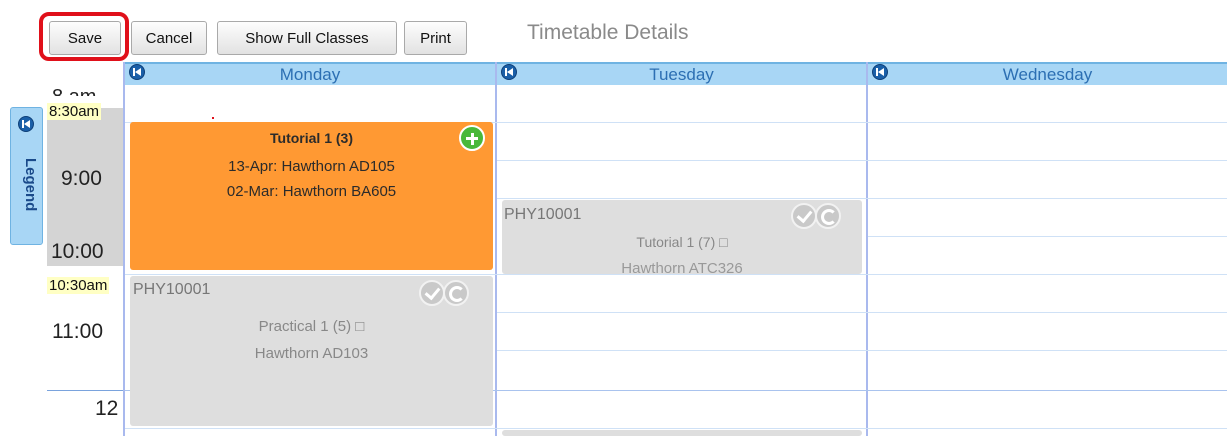 The image size is (1227, 436). Describe the element at coordinates (310, 73) in the screenshot. I see `day-header-monday: Monday` at that location.